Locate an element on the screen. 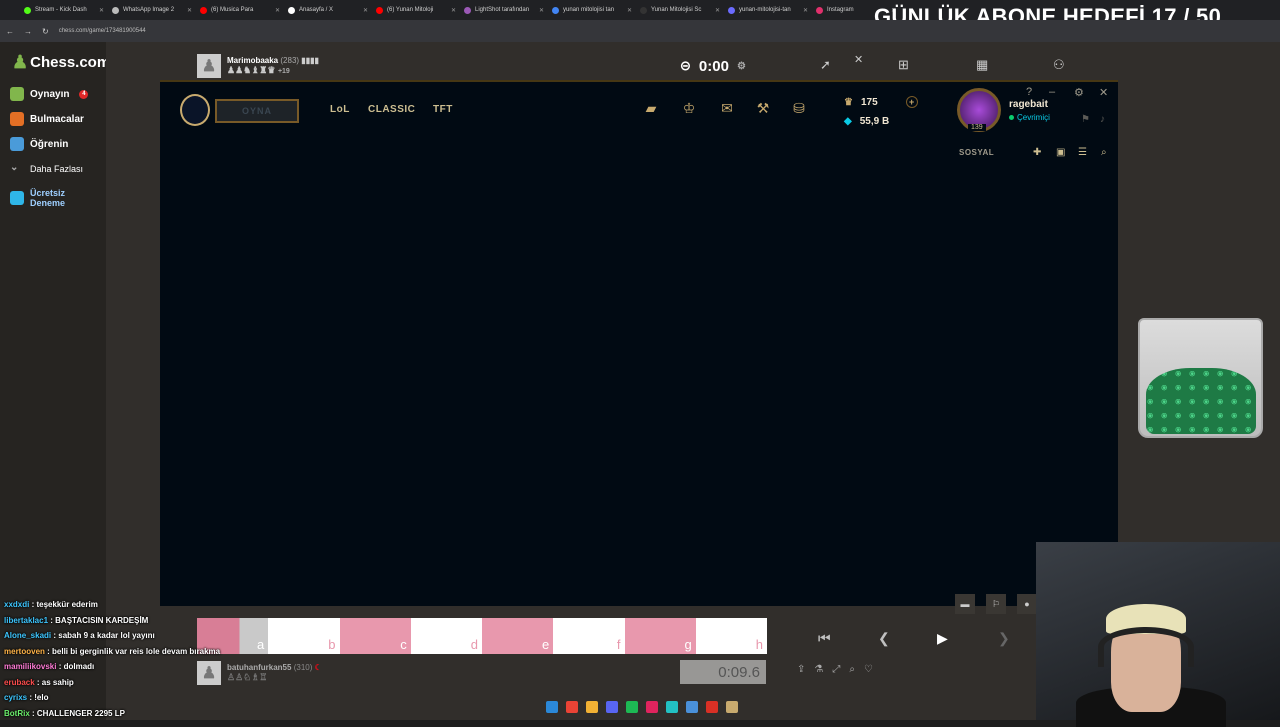  plus-square-icon: ⊞ is located at coordinates (903, 65).